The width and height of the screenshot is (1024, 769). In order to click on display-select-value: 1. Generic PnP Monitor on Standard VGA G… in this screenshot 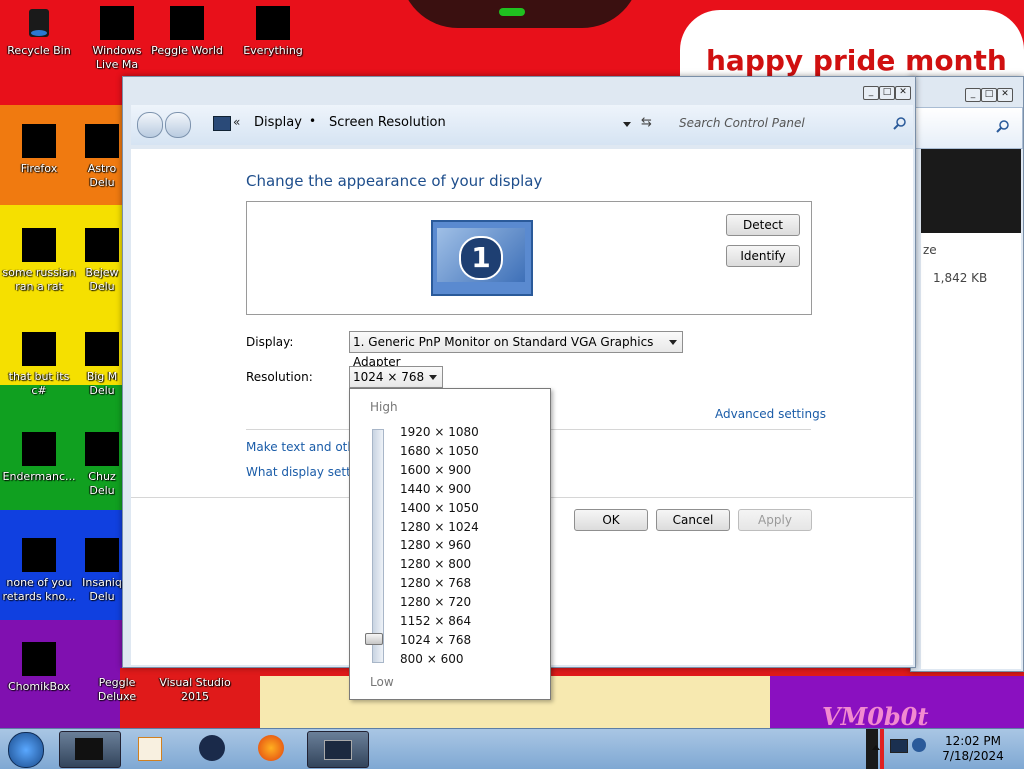, I will do `click(503, 352)`.